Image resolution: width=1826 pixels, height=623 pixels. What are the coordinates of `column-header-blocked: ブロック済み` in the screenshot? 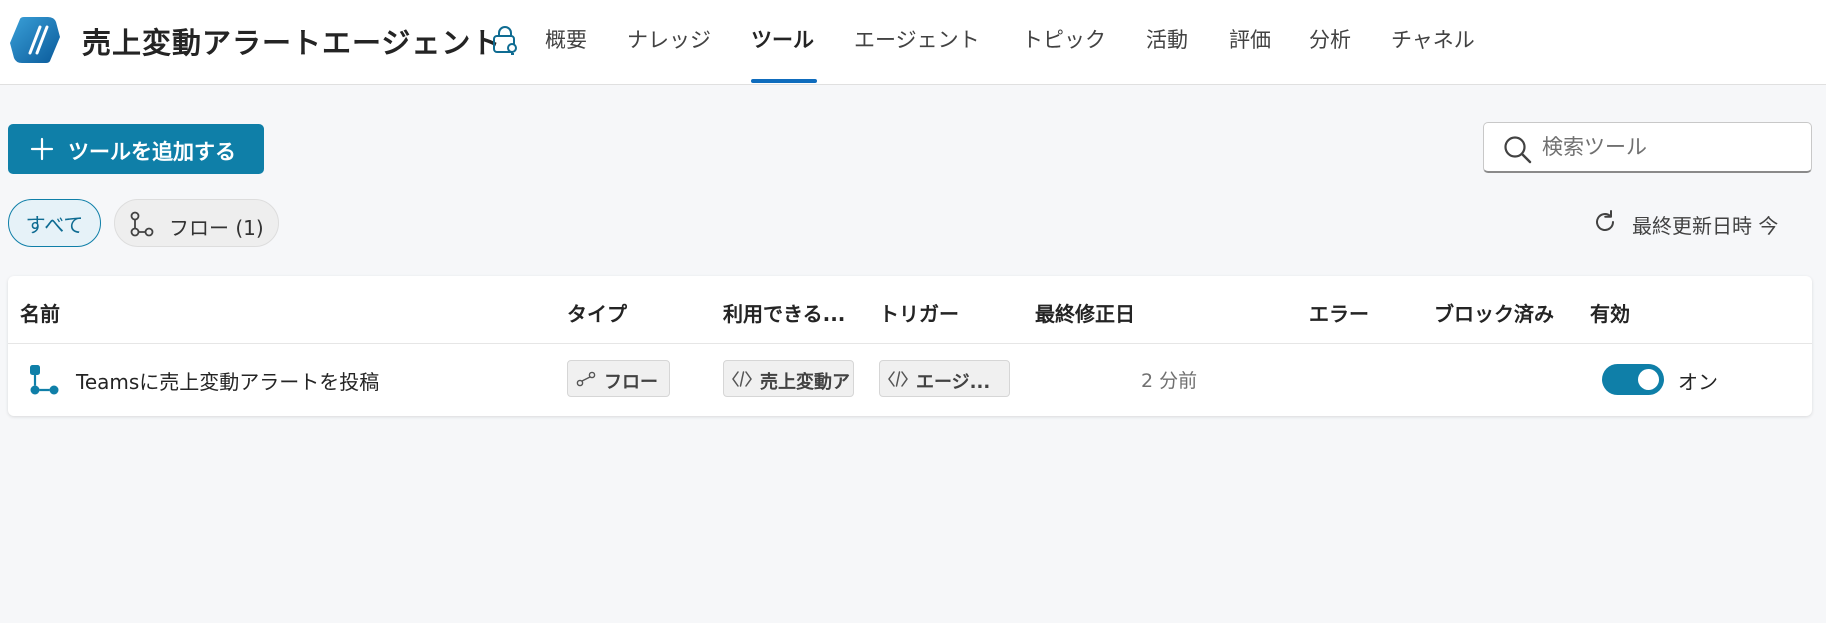 It's located at (1494, 312).